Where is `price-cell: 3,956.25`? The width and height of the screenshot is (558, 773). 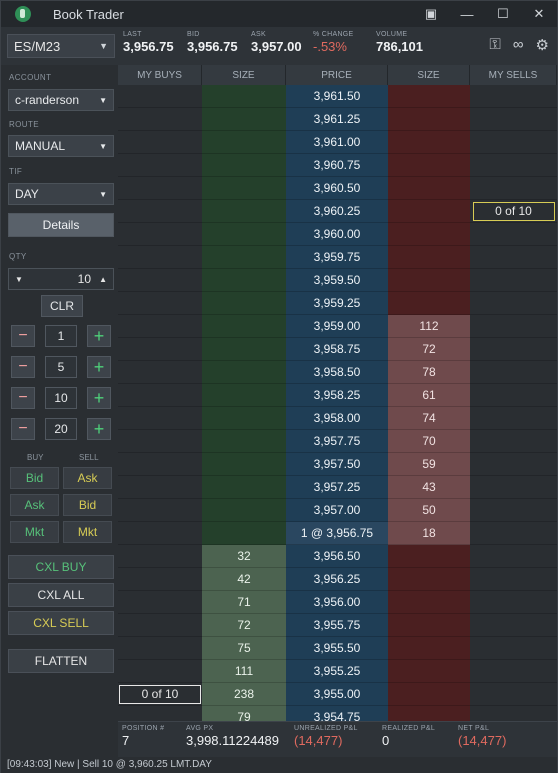 price-cell: 3,956.25 is located at coordinates (337, 579).